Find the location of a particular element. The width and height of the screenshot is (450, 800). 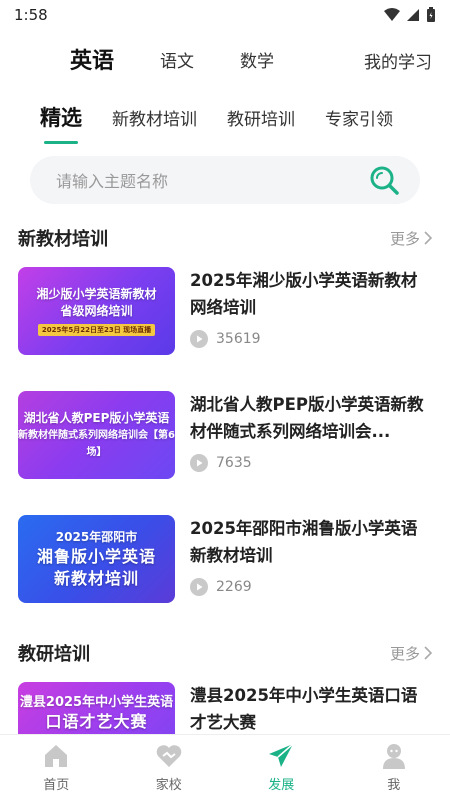

home-icon is located at coordinates (56, 756).